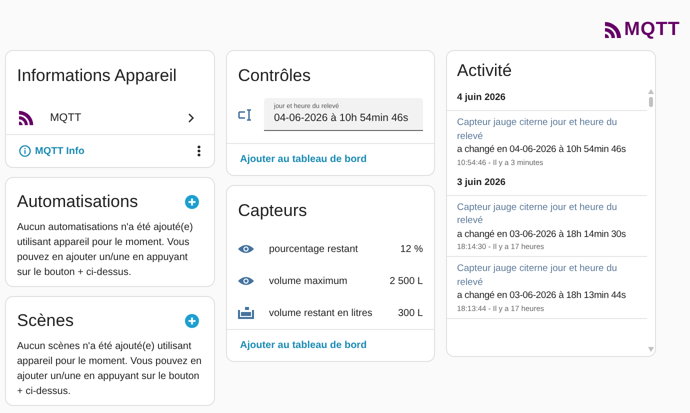 The height and width of the screenshot is (413, 690). I want to click on mqtt-icon, so click(27, 118).